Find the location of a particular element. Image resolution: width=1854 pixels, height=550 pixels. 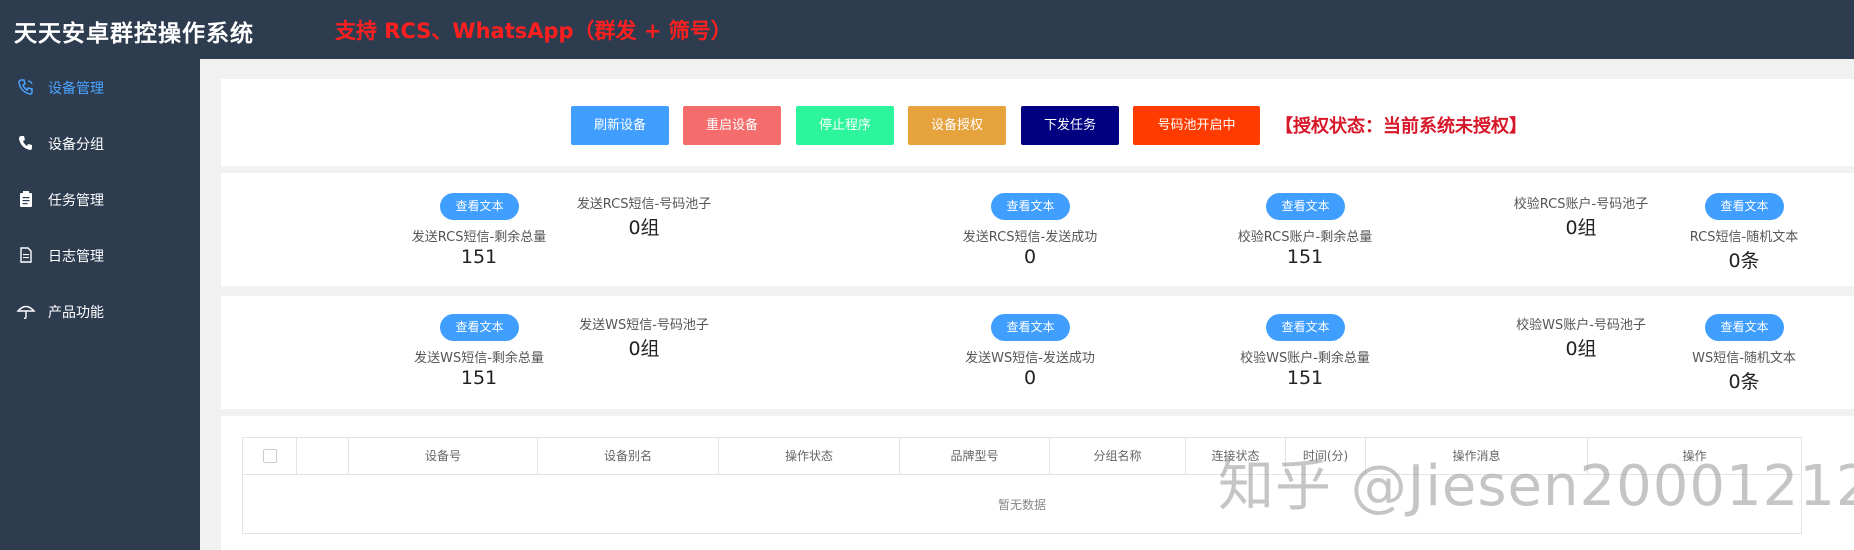

sidebar-item-log-management: 日志管理 is located at coordinates (100, 255).